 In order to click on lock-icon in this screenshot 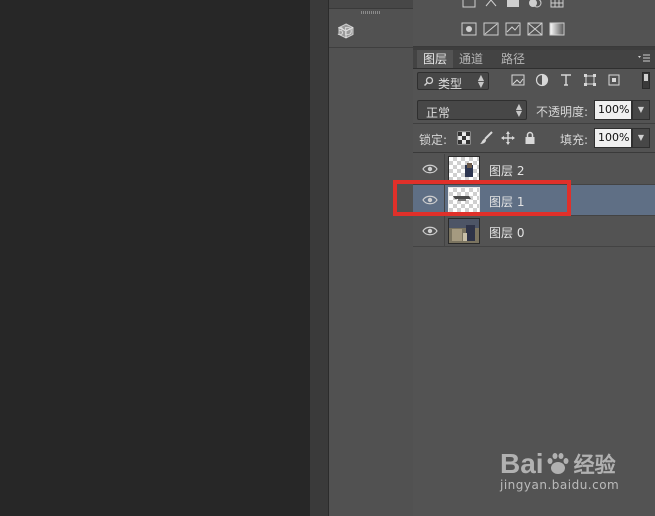, I will do `click(530, 138)`.